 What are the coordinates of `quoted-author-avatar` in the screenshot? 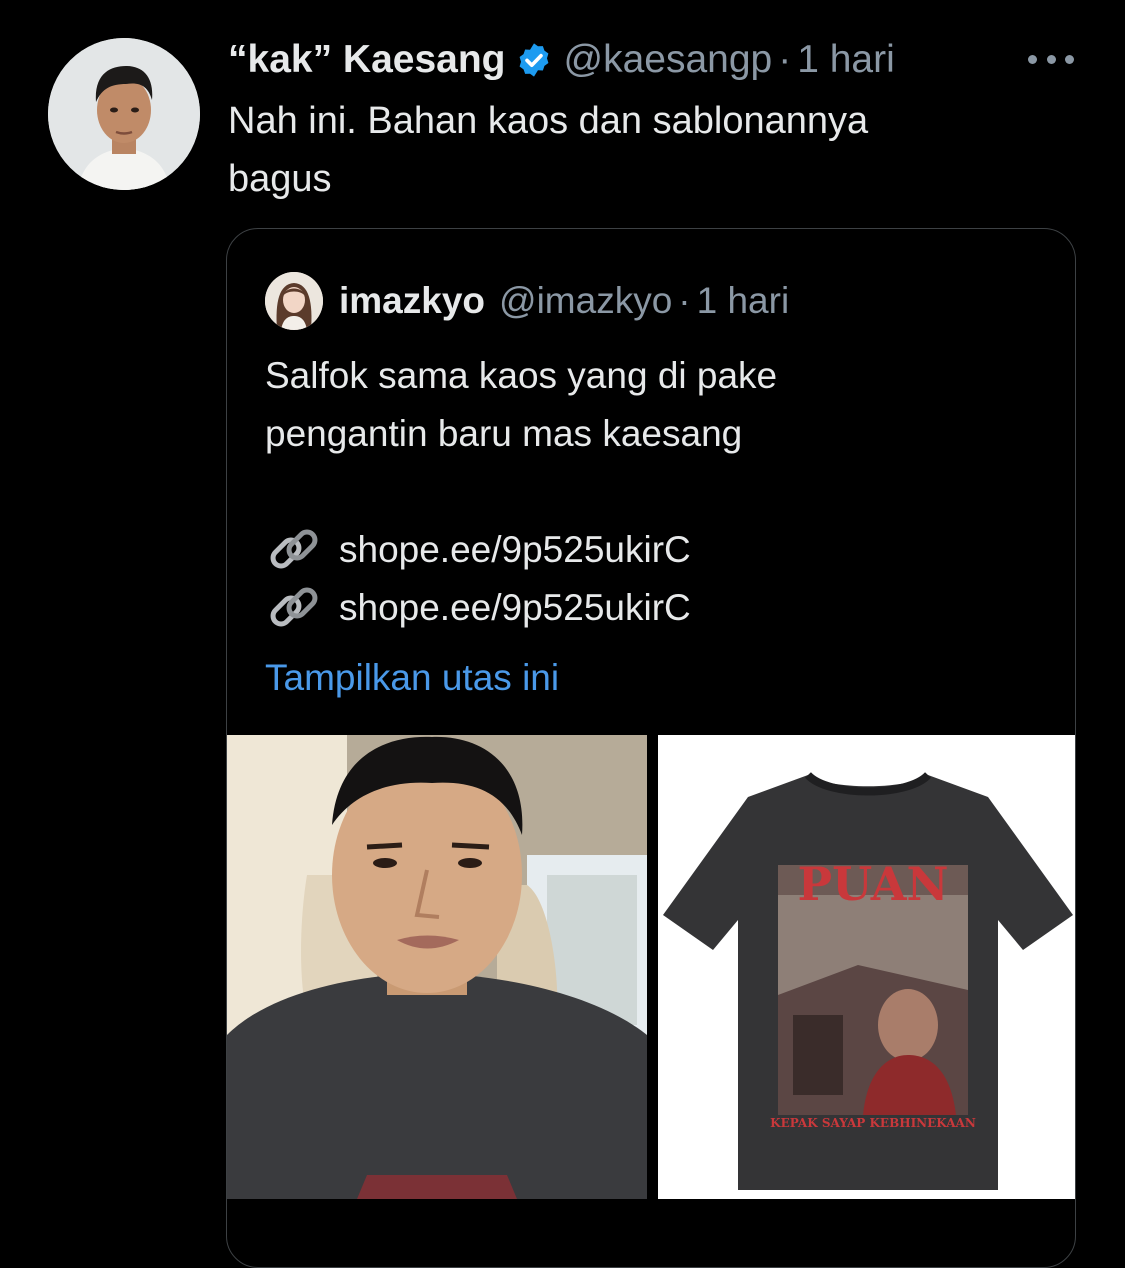 It's located at (294, 301).